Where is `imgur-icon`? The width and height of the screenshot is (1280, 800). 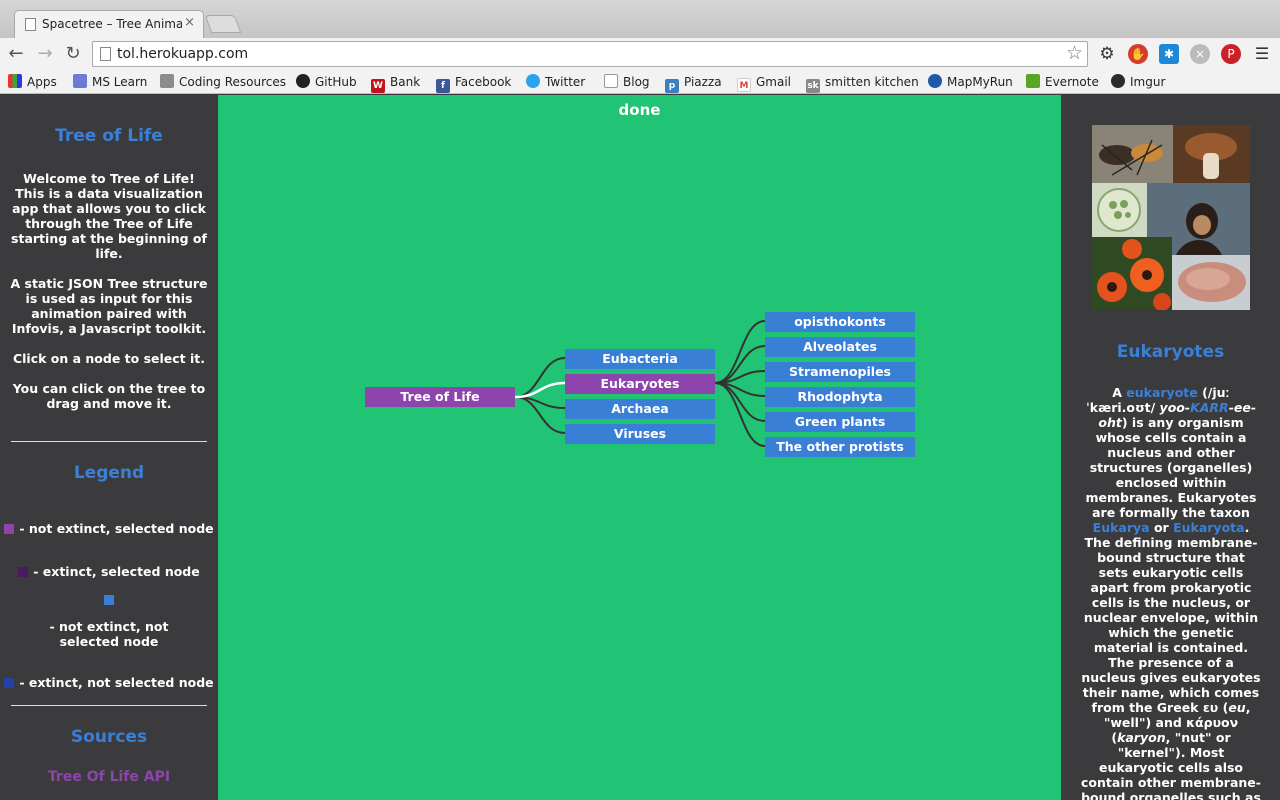
imgur-icon is located at coordinates (1118, 81).